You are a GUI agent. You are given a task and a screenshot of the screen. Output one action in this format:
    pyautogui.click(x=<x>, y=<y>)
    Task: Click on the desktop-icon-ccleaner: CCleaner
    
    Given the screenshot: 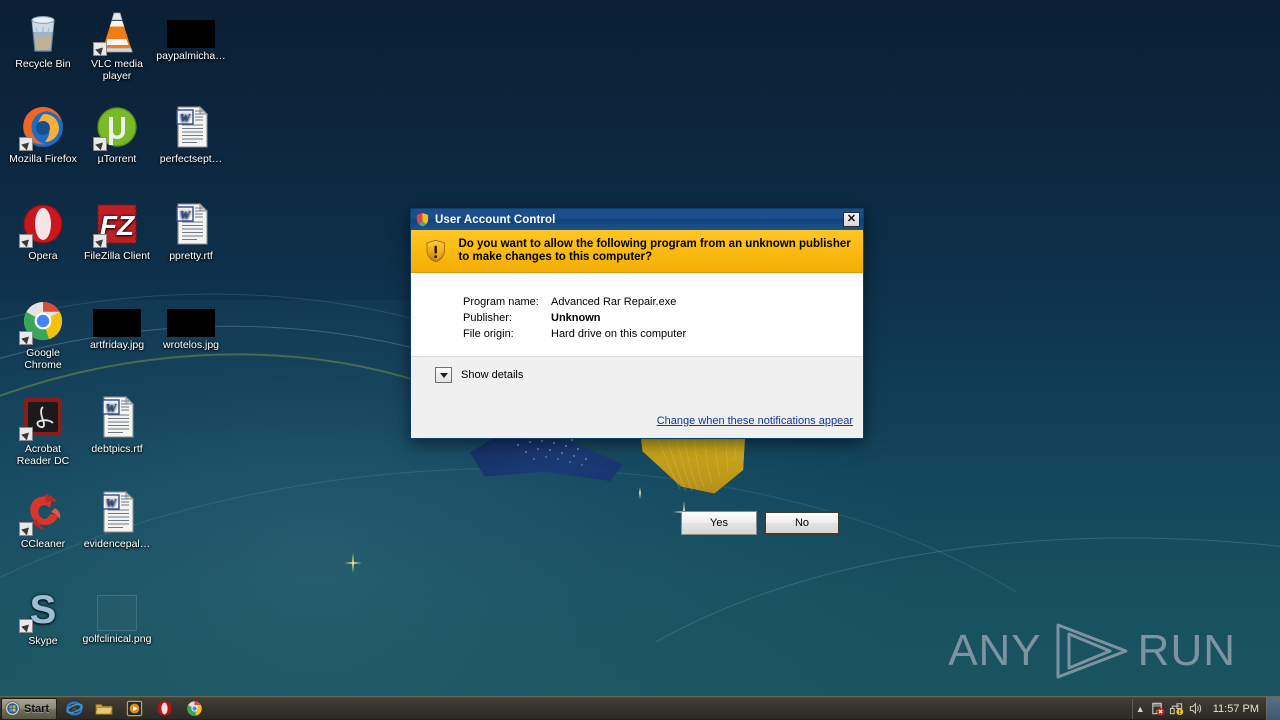 What is the action you would take?
    pyautogui.click(x=43, y=519)
    